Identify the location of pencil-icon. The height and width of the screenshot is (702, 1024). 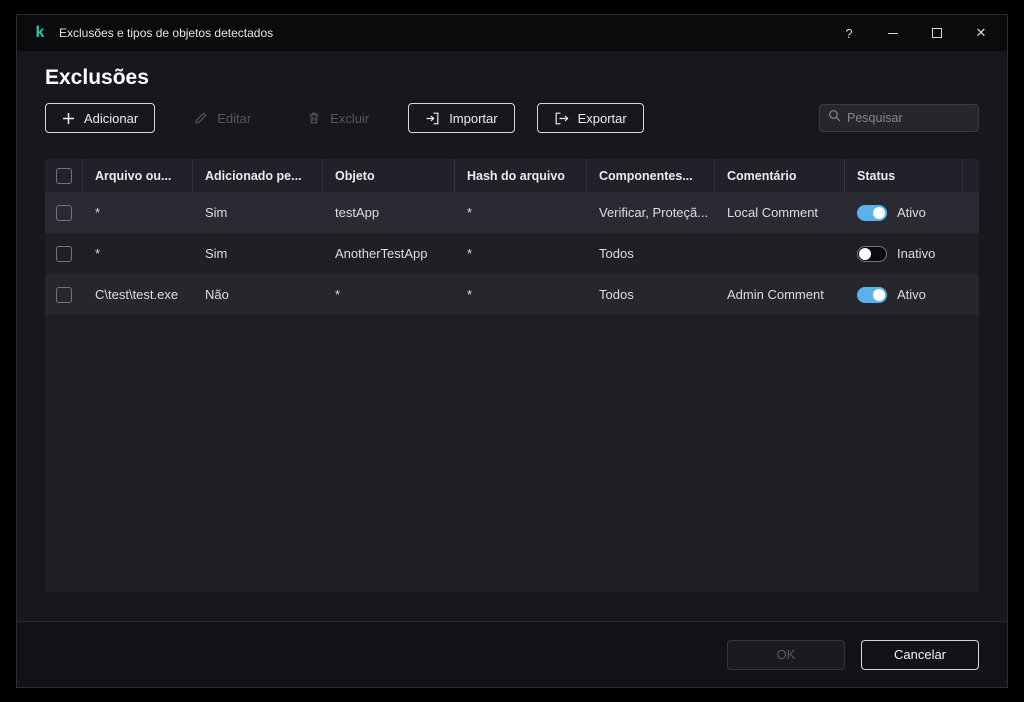
(201, 118).